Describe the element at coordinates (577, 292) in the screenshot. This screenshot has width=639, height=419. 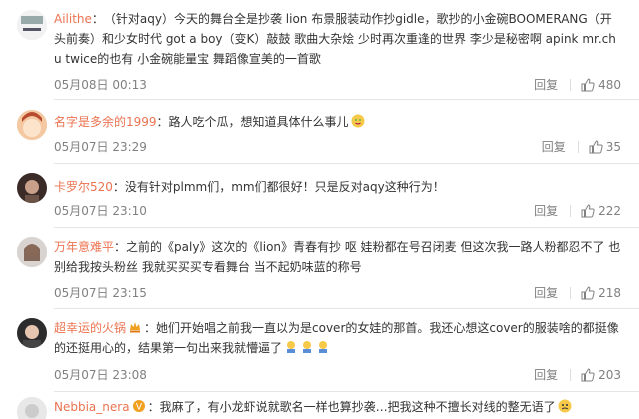
I see `comment-actions: 回复 218` at that location.